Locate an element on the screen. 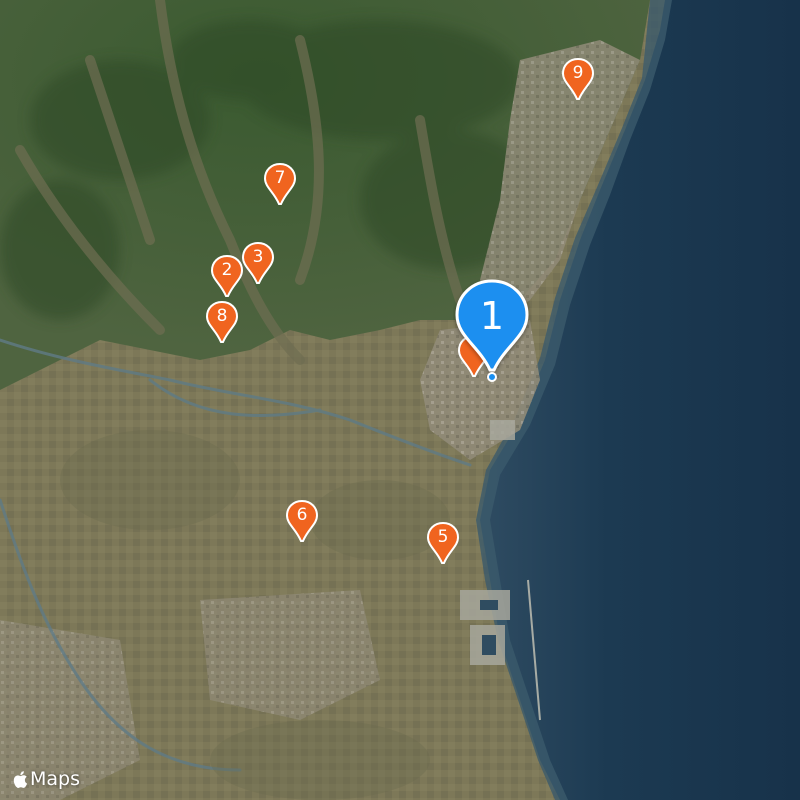 This screenshot has width=800, height=800. map-pin-3: 3 is located at coordinates (258, 263).